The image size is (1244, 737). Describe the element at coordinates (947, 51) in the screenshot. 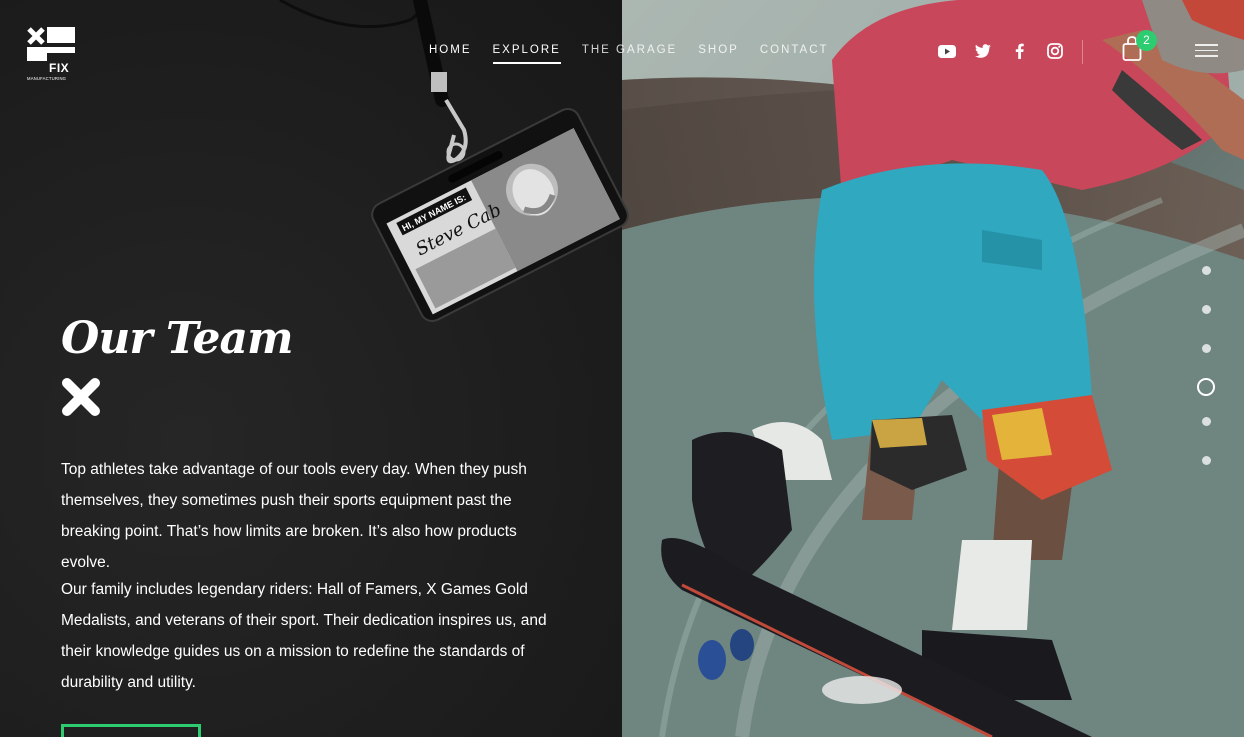

I see `youtube-icon` at that location.